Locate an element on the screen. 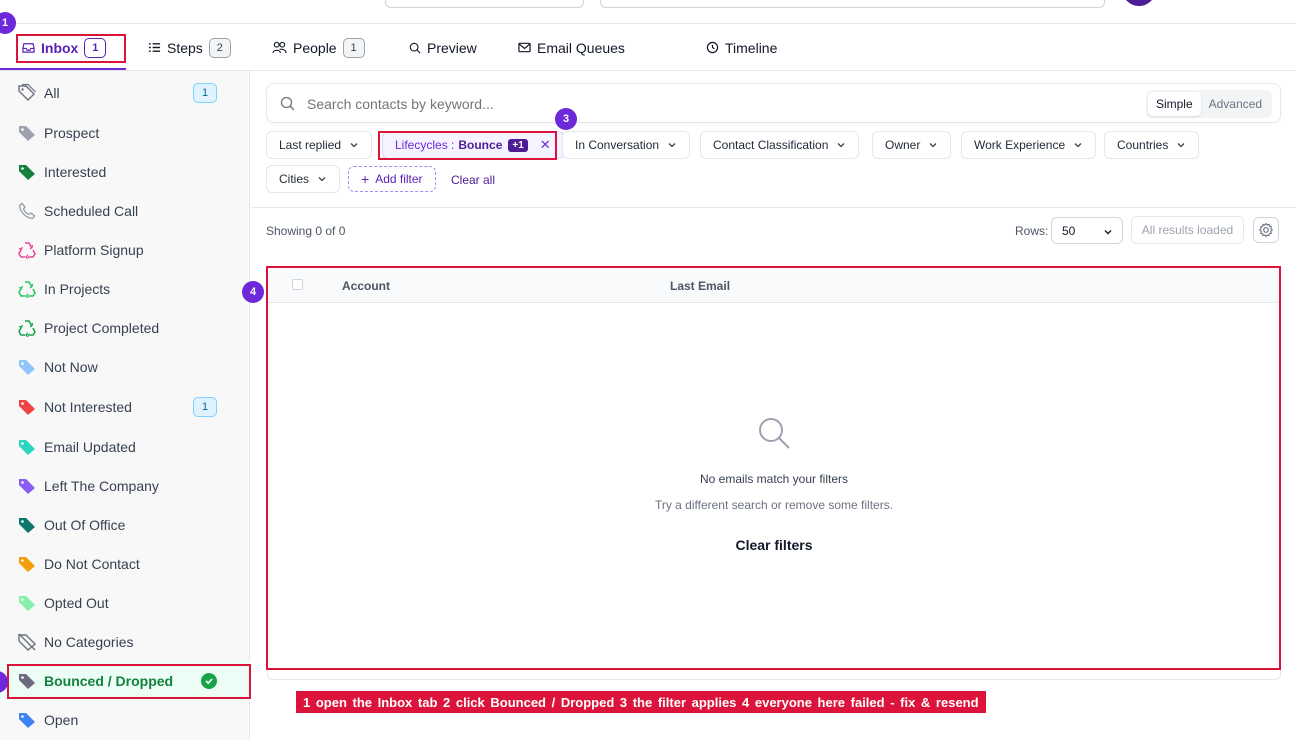  phone-icon is located at coordinates (27, 211).